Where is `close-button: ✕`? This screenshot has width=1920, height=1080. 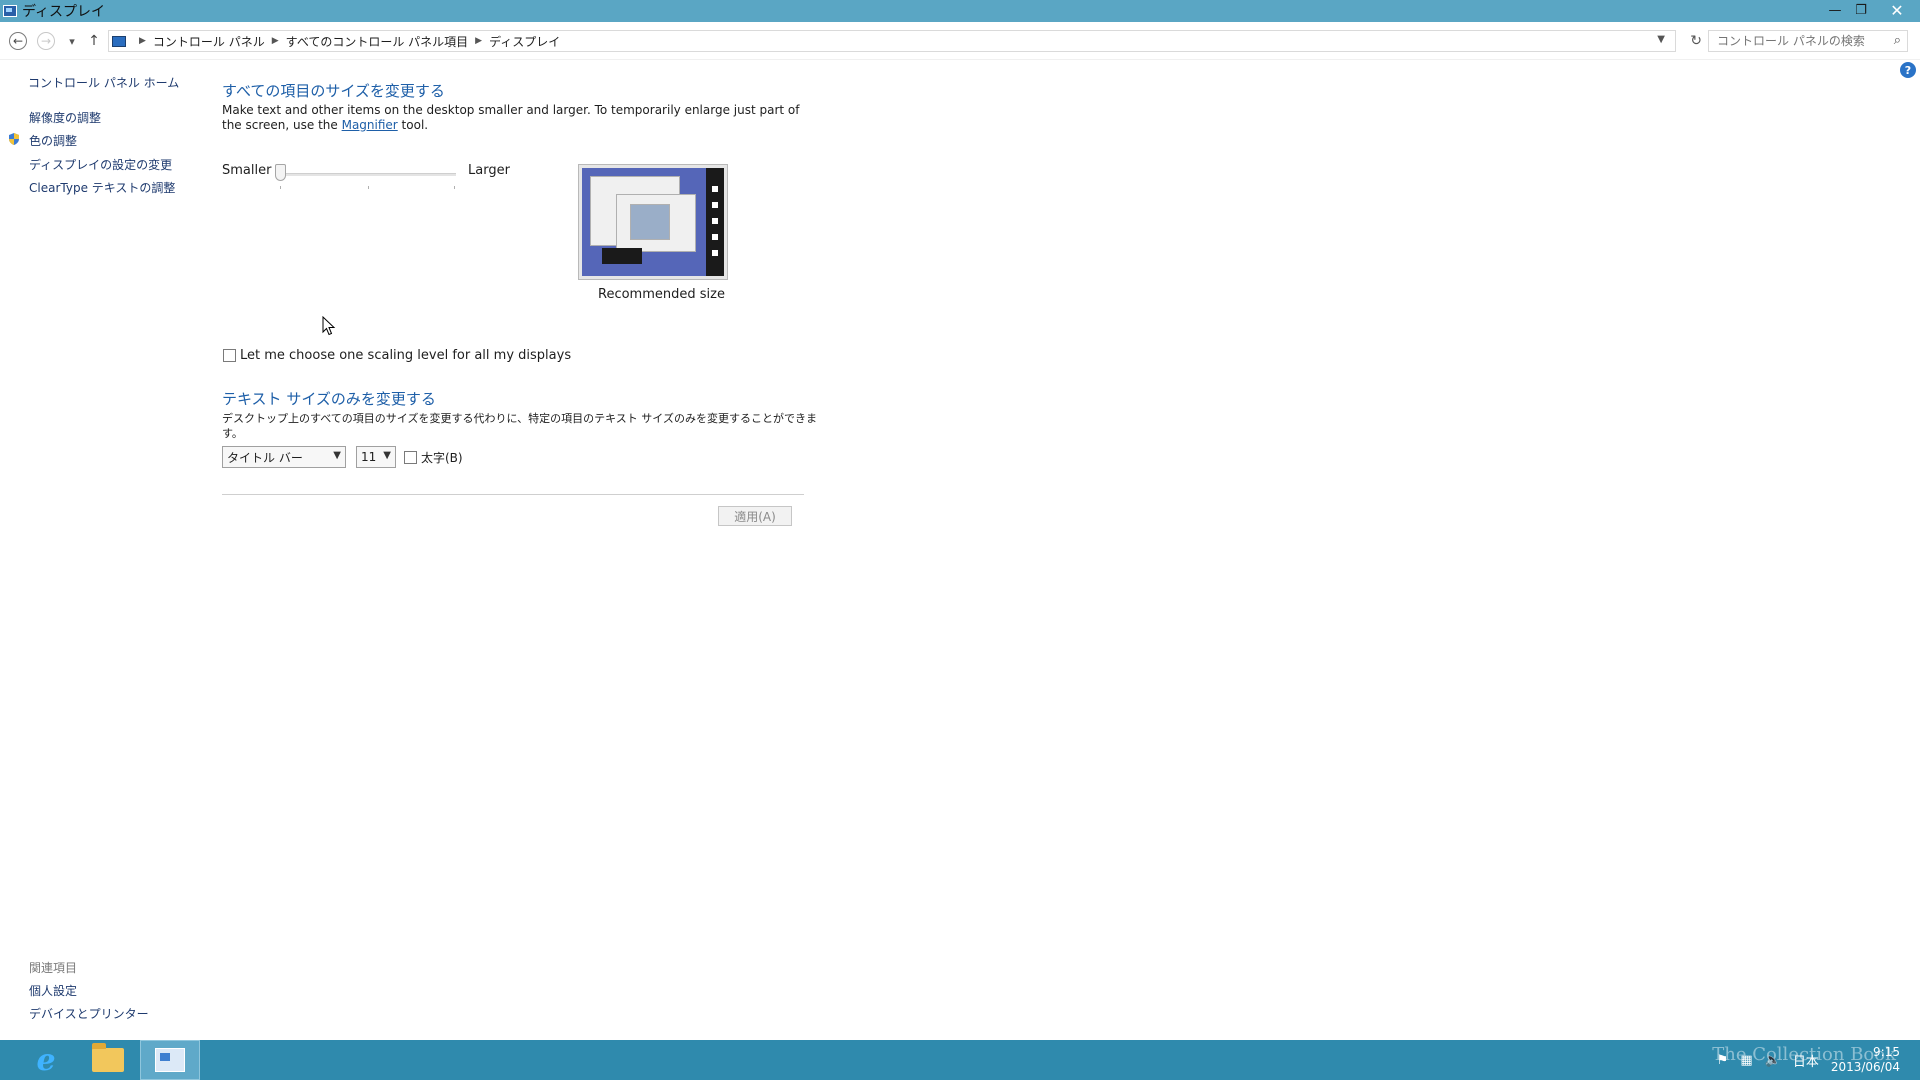
close-button: ✕ is located at coordinates (1897, 10).